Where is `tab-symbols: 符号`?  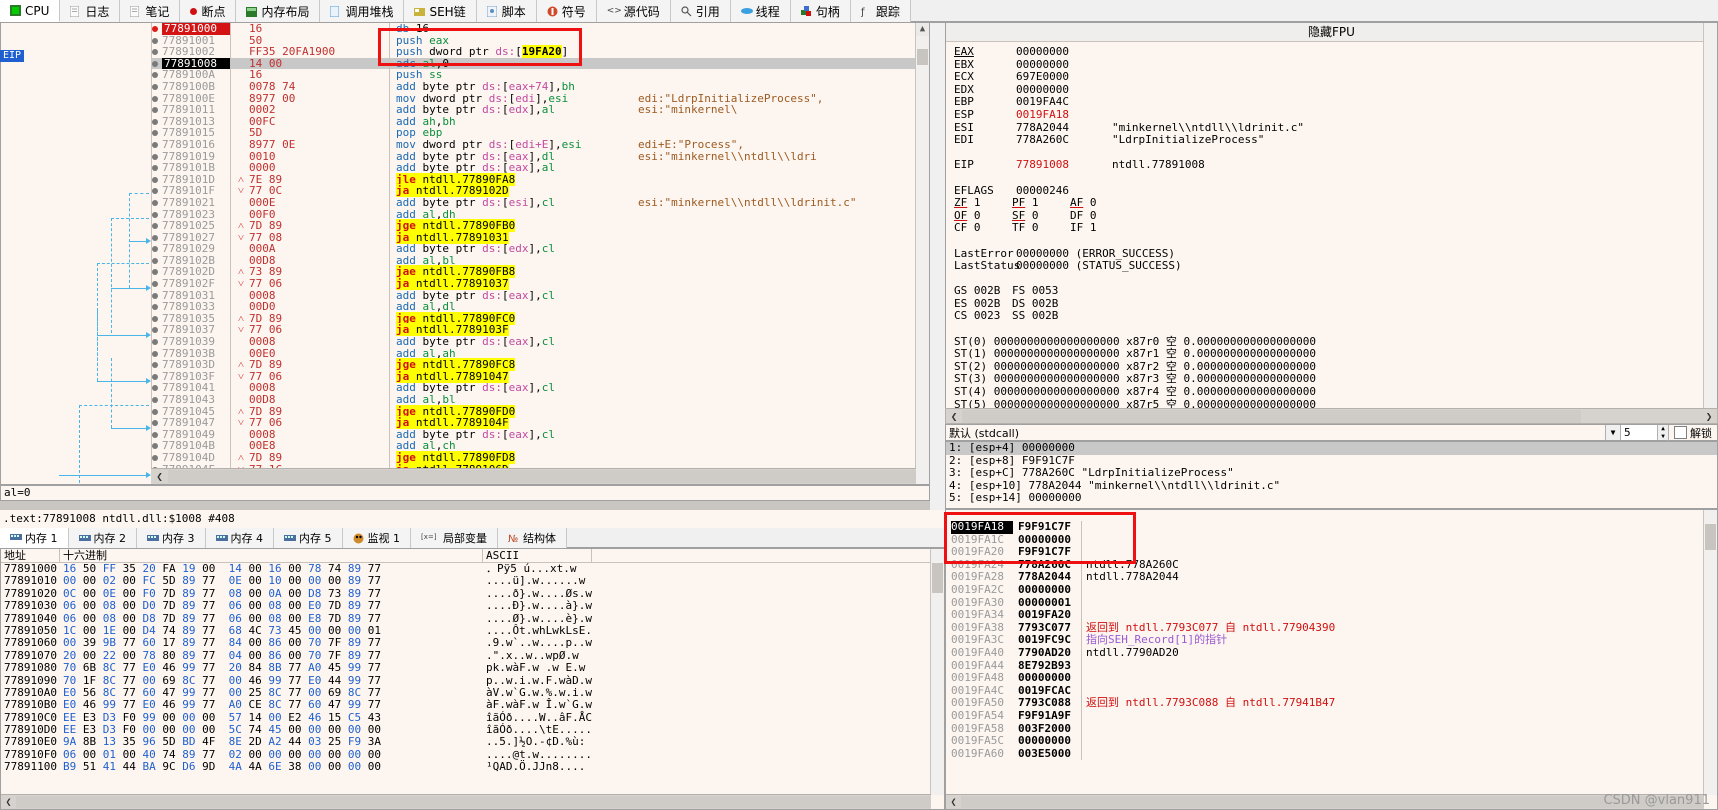 tab-symbols: 符号 is located at coordinates (566, 11).